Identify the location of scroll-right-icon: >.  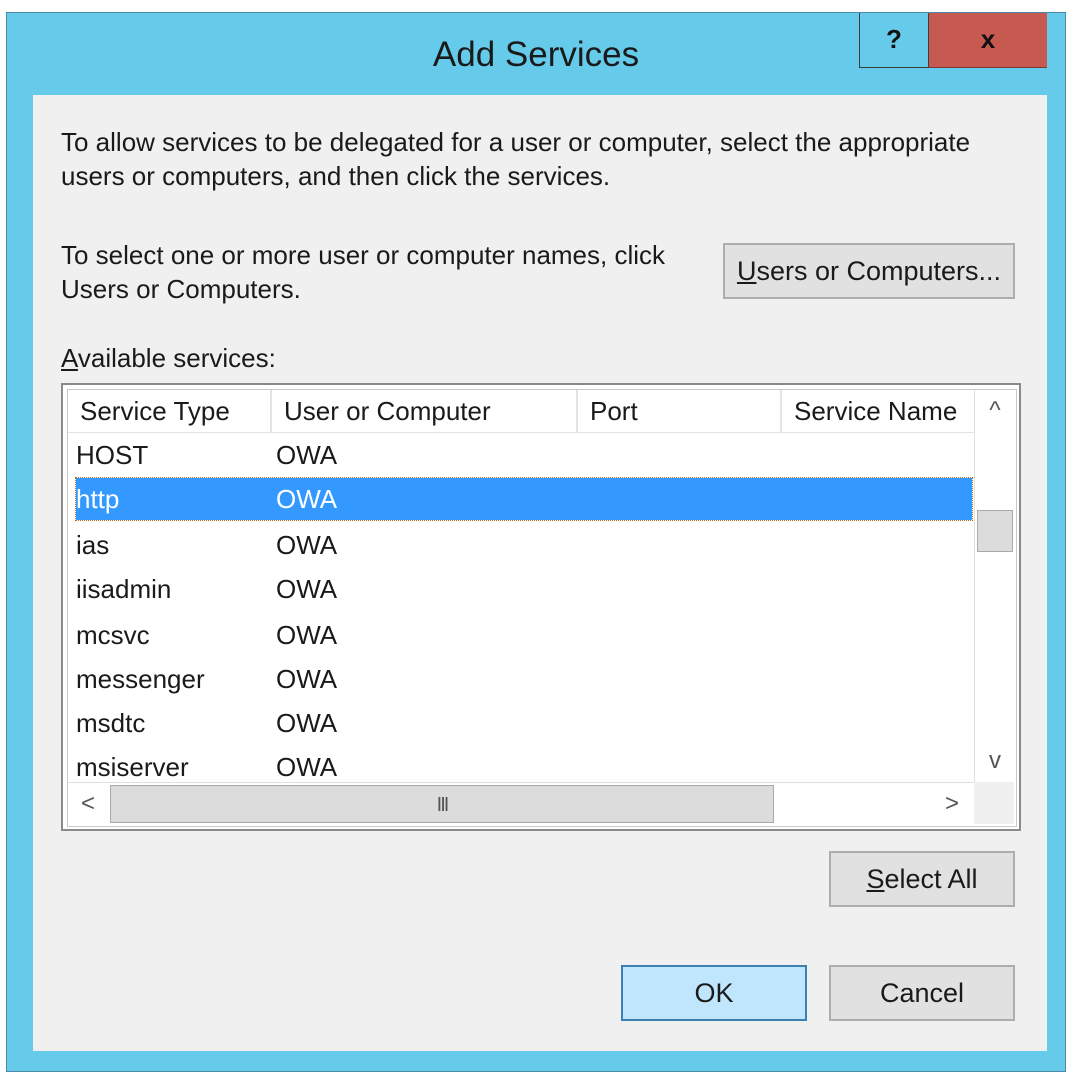
(952, 804).